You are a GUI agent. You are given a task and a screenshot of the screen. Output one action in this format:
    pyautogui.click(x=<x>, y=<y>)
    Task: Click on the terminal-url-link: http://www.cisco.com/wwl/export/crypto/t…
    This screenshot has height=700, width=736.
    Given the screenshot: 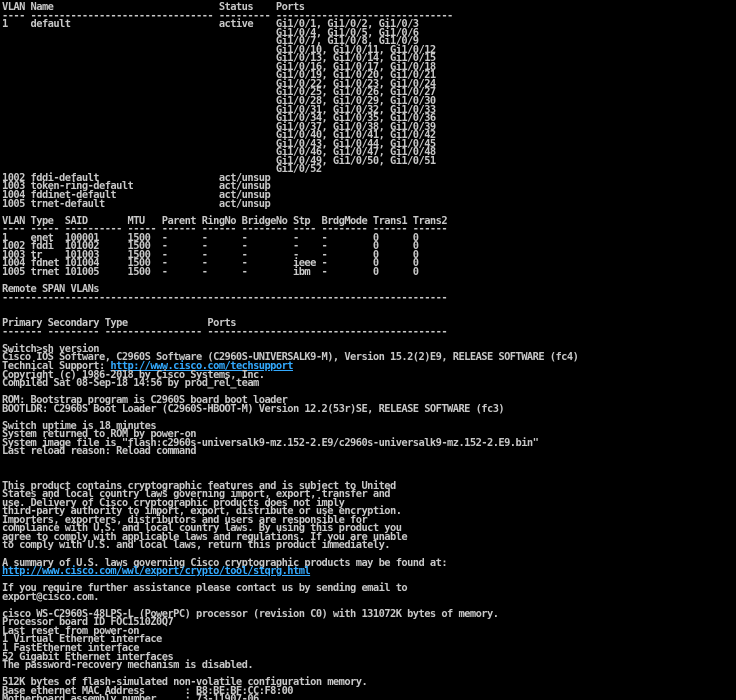 What is the action you would take?
    pyautogui.click(x=156, y=571)
    